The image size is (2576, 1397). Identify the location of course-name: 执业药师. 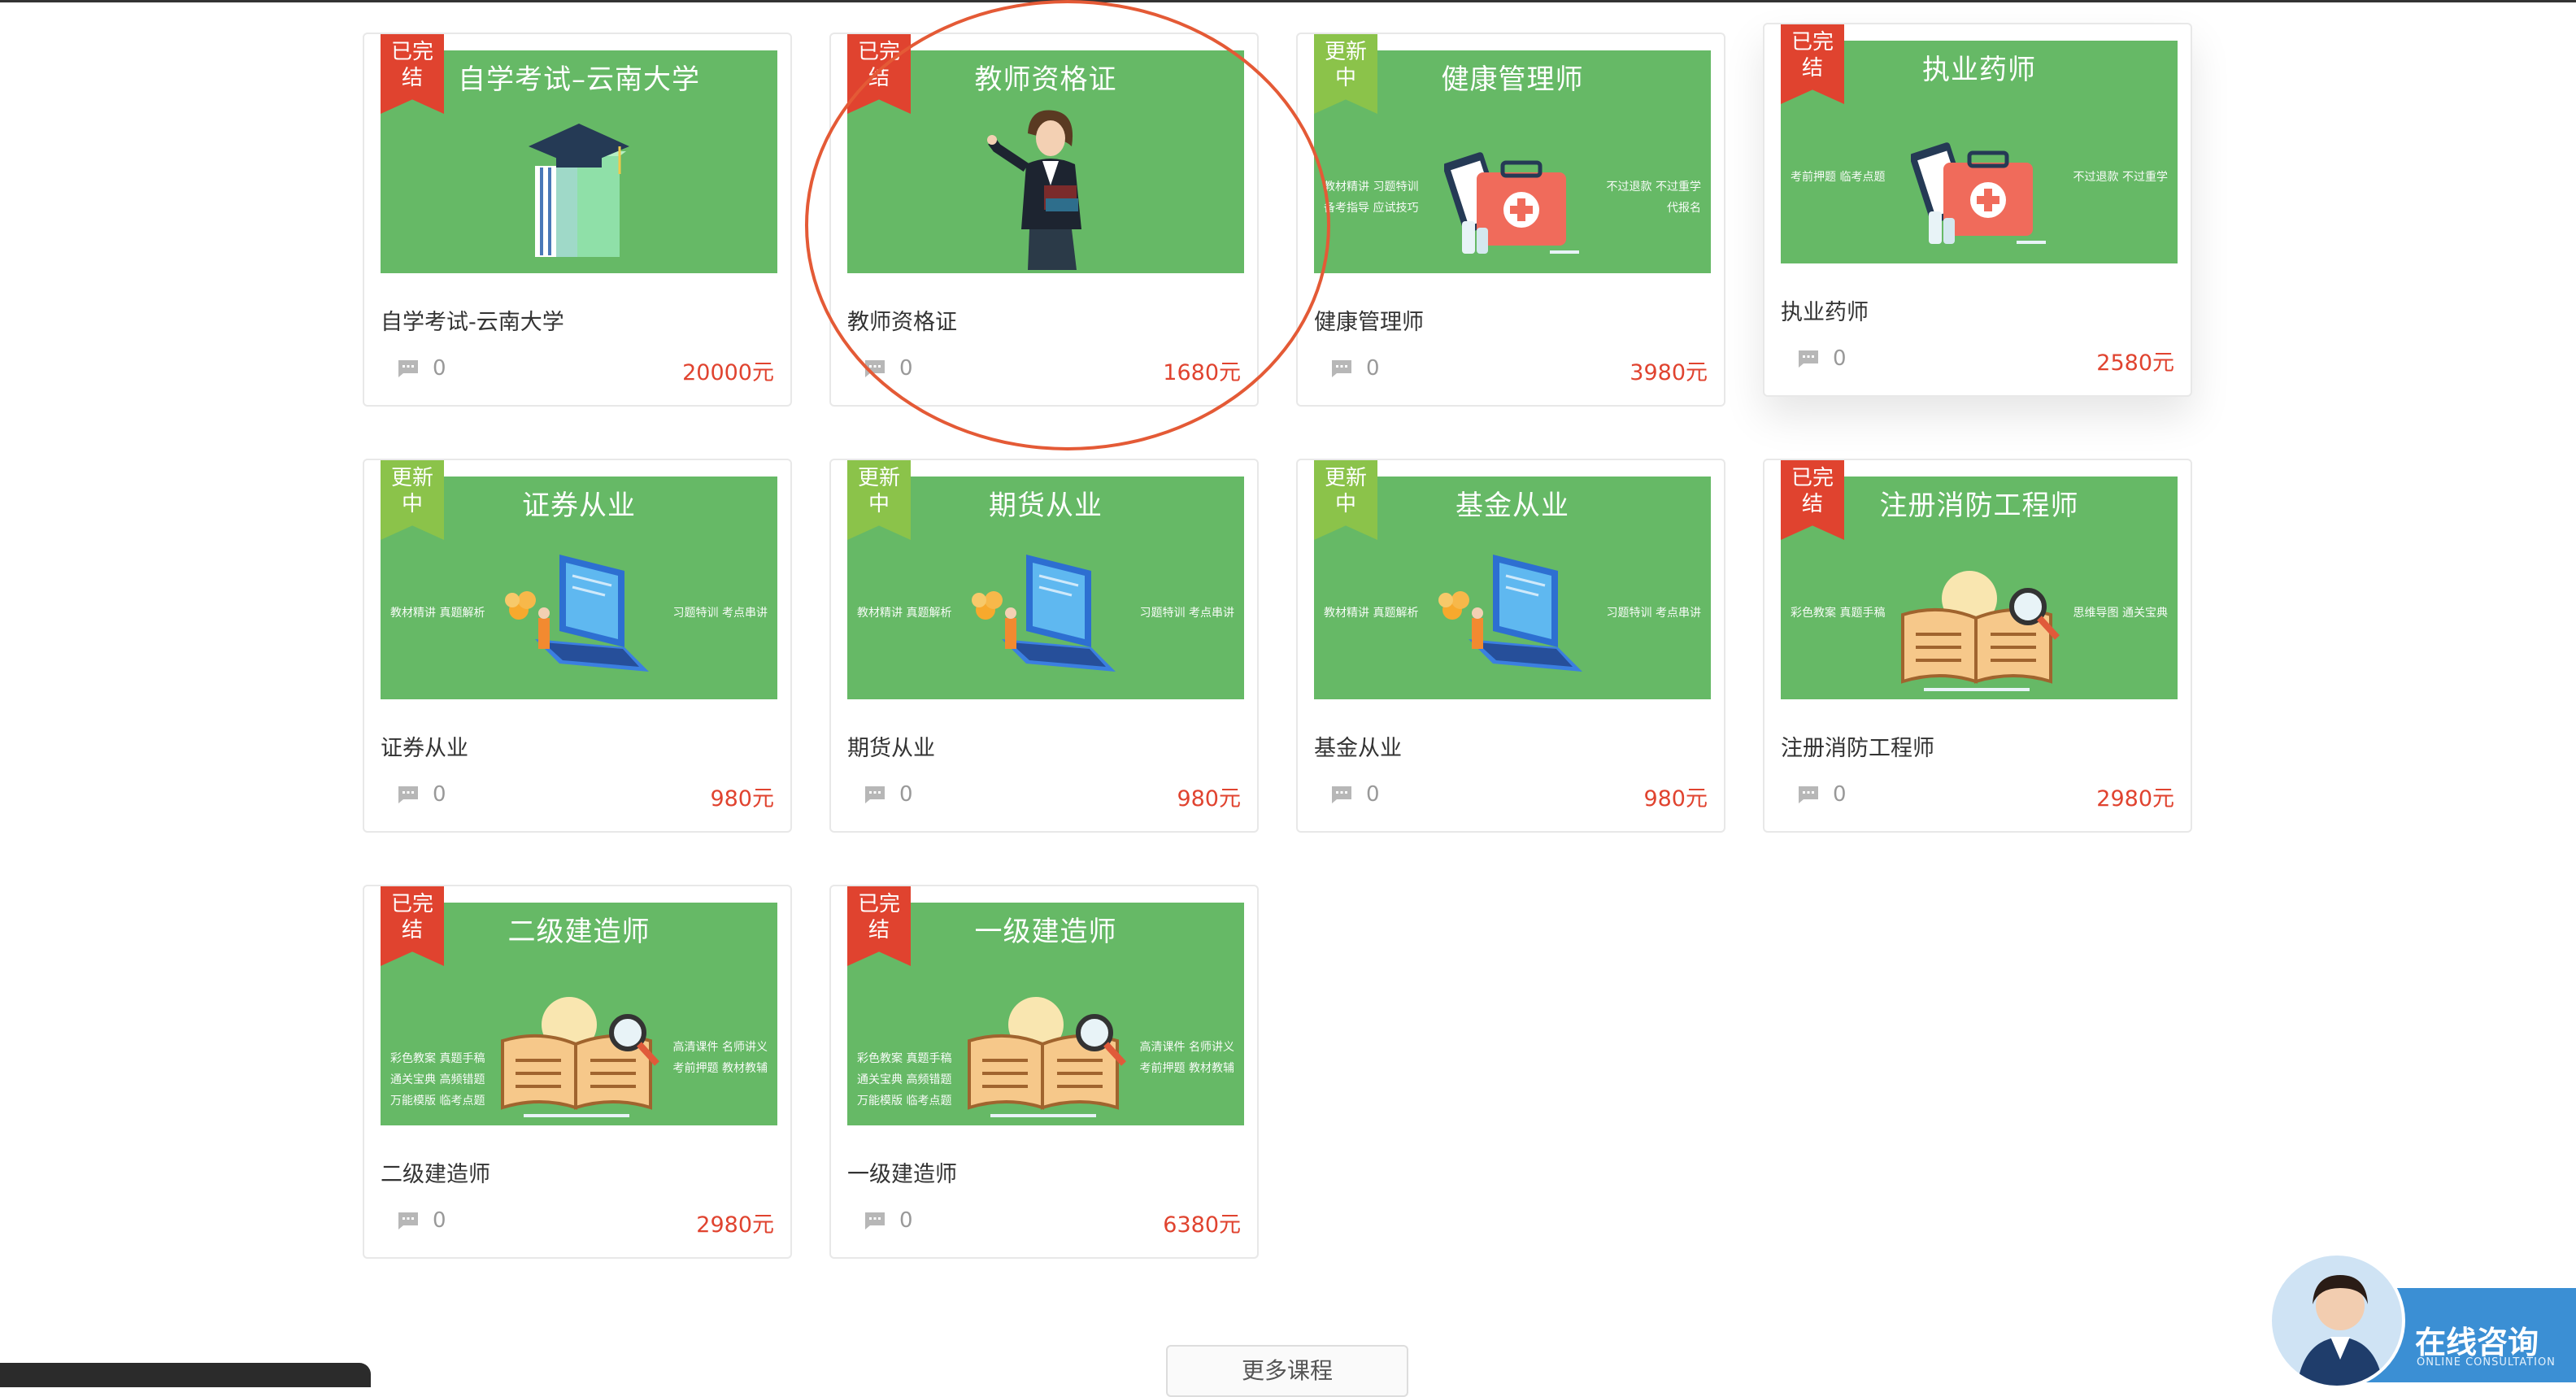
(1825, 310).